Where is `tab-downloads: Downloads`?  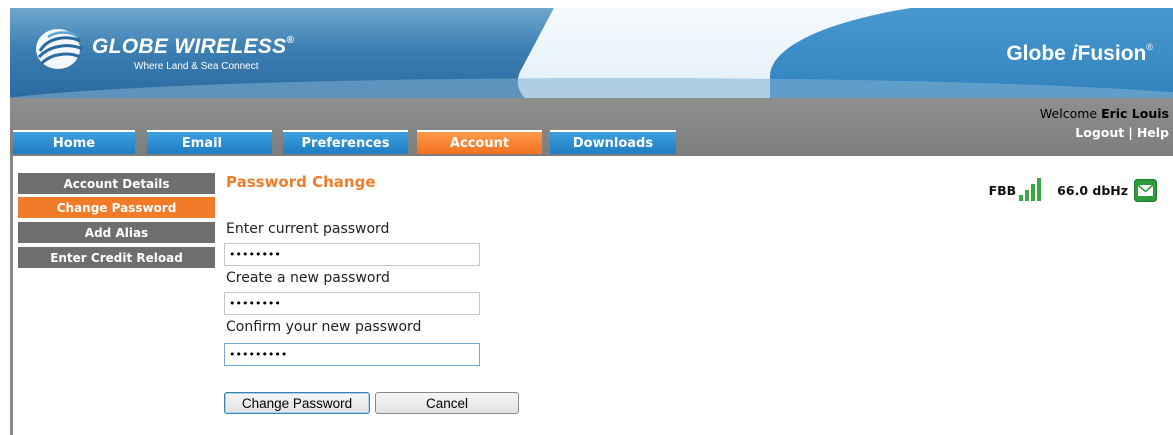 tab-downloads: Downloads is located at coordinates (613, 142).